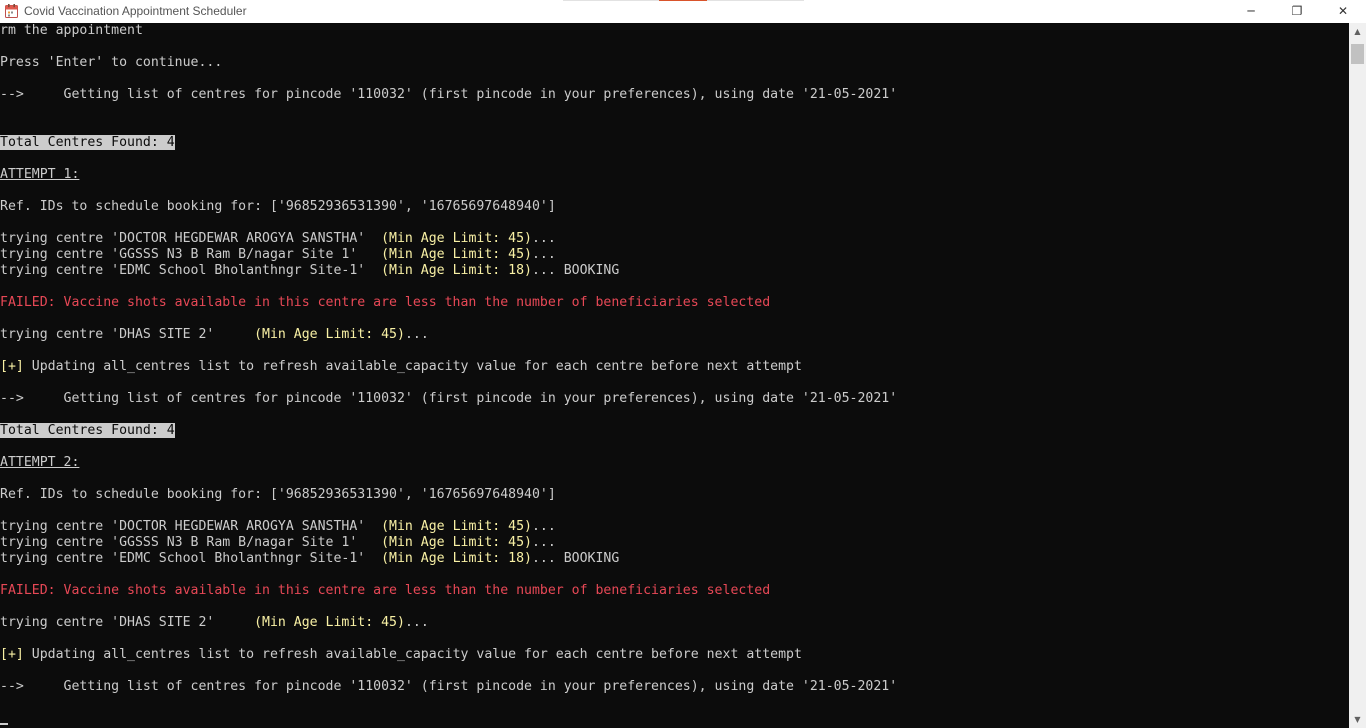  What do you see at coordinates (1357, 375) in the screenshot?
I see `vertical-scrollbar: ▲ ▼` at bounding box center [1357, 375].